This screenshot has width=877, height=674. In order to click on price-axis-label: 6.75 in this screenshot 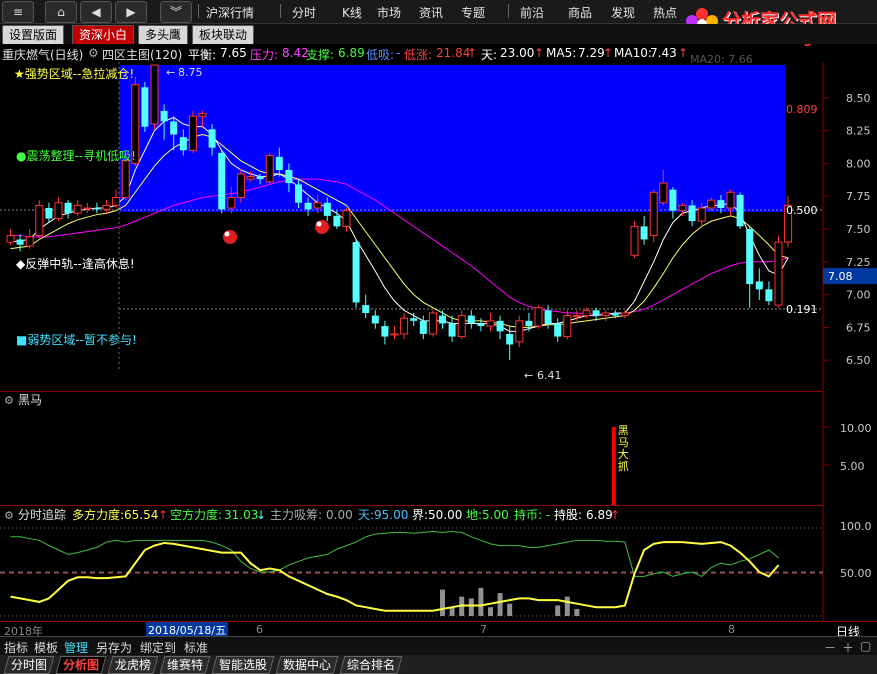, I will do `click(858, 327)`.